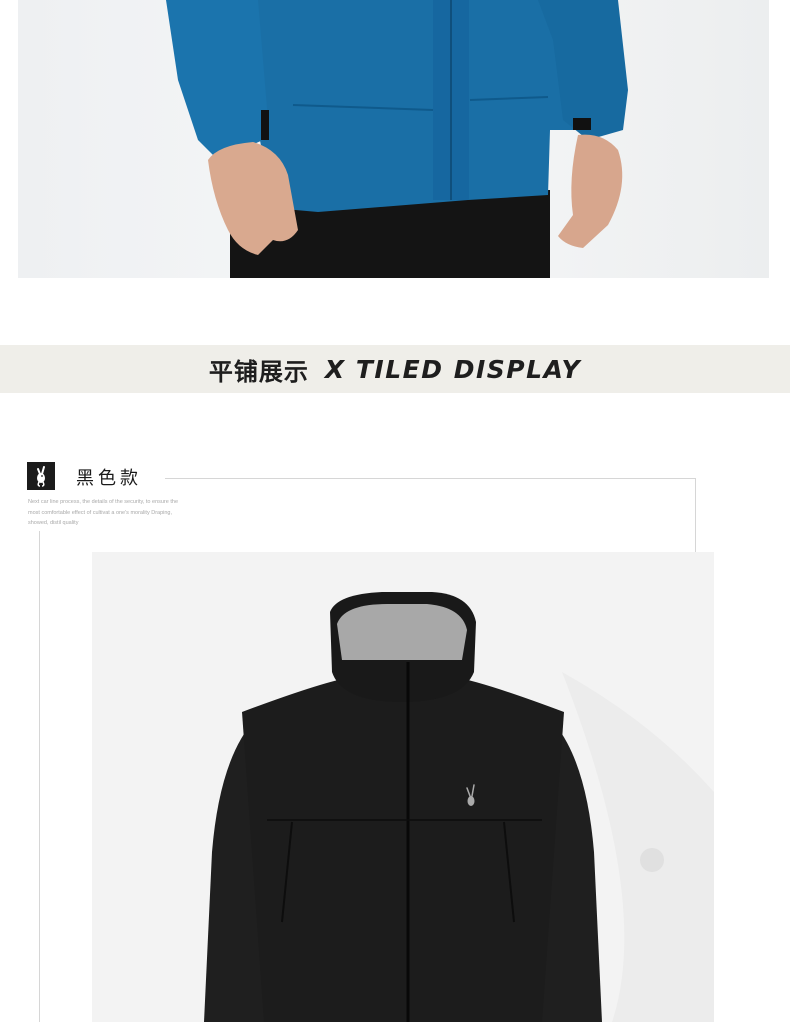 This screenshot has width=790, height=1022. Describe the element at coordinates (453, 369) in the screenshot. I see `banner-title-en: X TILED DISPLAY` at that location.